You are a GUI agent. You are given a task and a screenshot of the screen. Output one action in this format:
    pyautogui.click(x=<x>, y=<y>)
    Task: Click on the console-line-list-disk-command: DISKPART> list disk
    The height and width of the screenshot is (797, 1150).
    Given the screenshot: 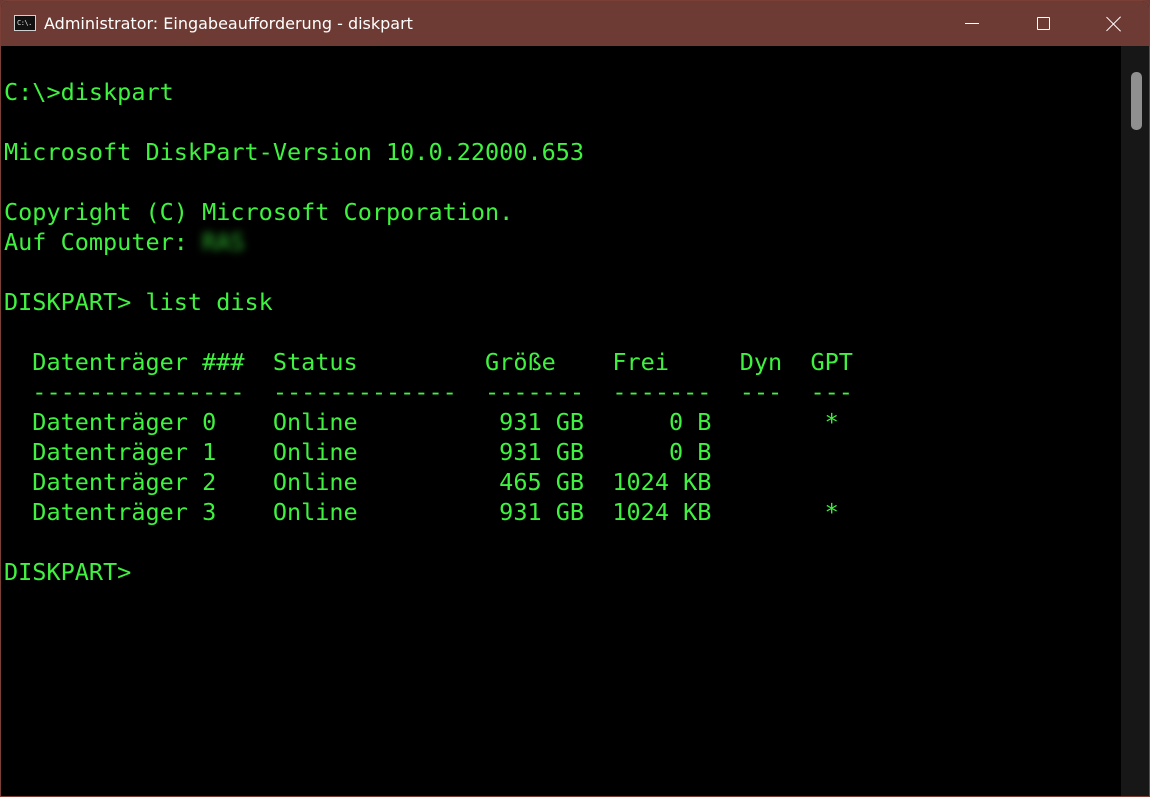 What is the action you would take?
    pyautogui.click(x=138, y=302)
    